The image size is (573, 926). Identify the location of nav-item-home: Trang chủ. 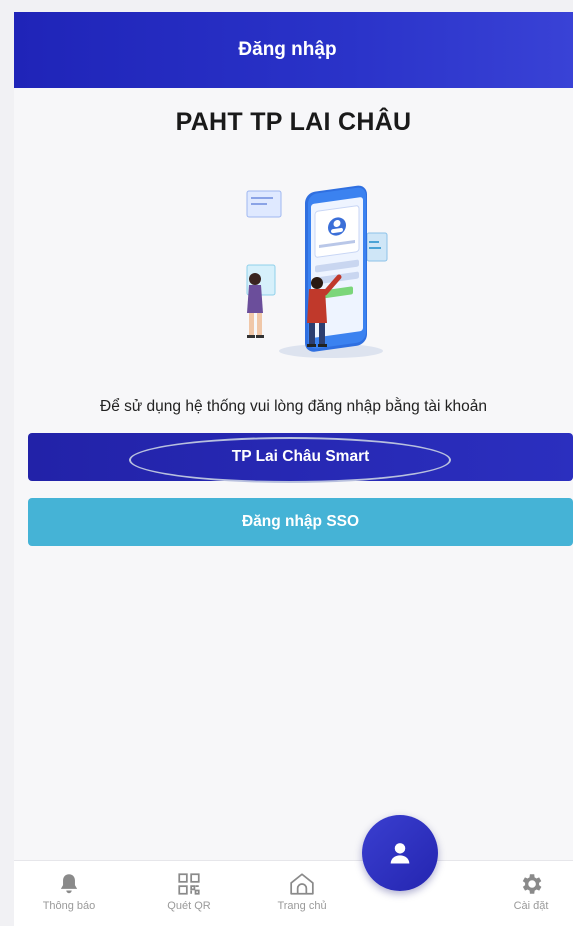
(302, 891).